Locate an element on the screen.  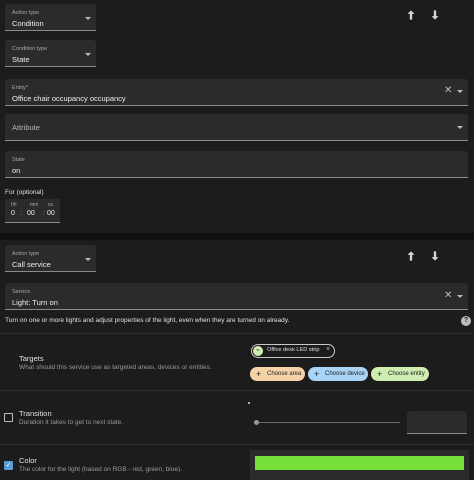
state-value: on is located at coordinates (16, 170).